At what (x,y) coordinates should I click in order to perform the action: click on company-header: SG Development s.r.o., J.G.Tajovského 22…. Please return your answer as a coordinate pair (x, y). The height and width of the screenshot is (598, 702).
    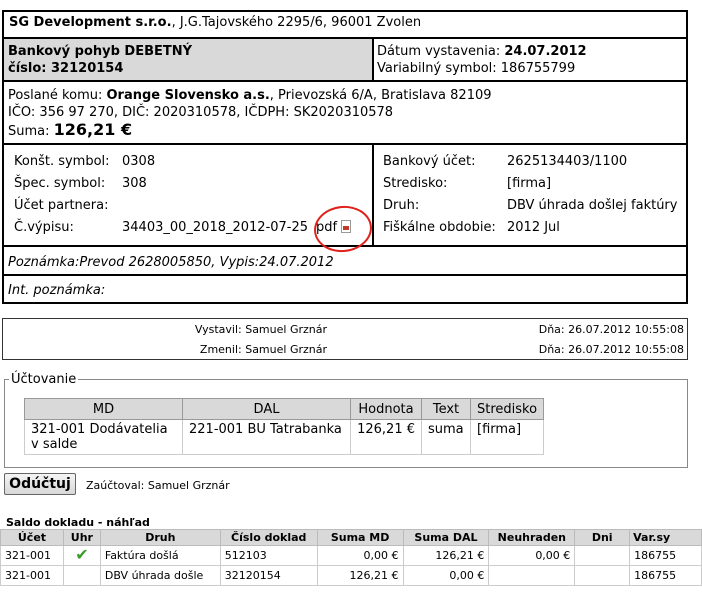
    Looking at the image, I should click on (215, 22).